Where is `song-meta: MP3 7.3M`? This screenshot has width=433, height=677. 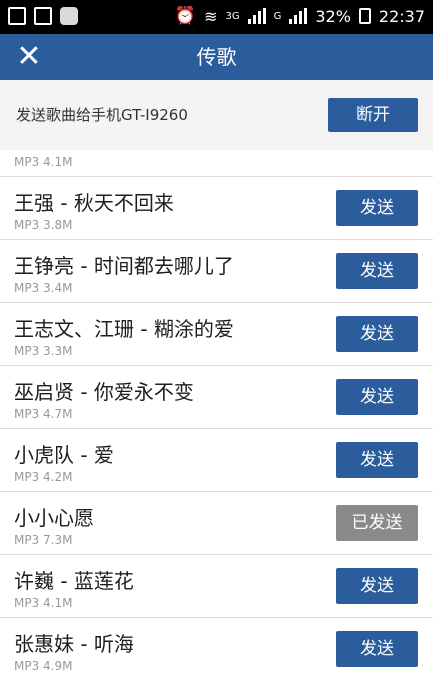
song-meta: MP3 7.3M is located at coordinates (43, 540).